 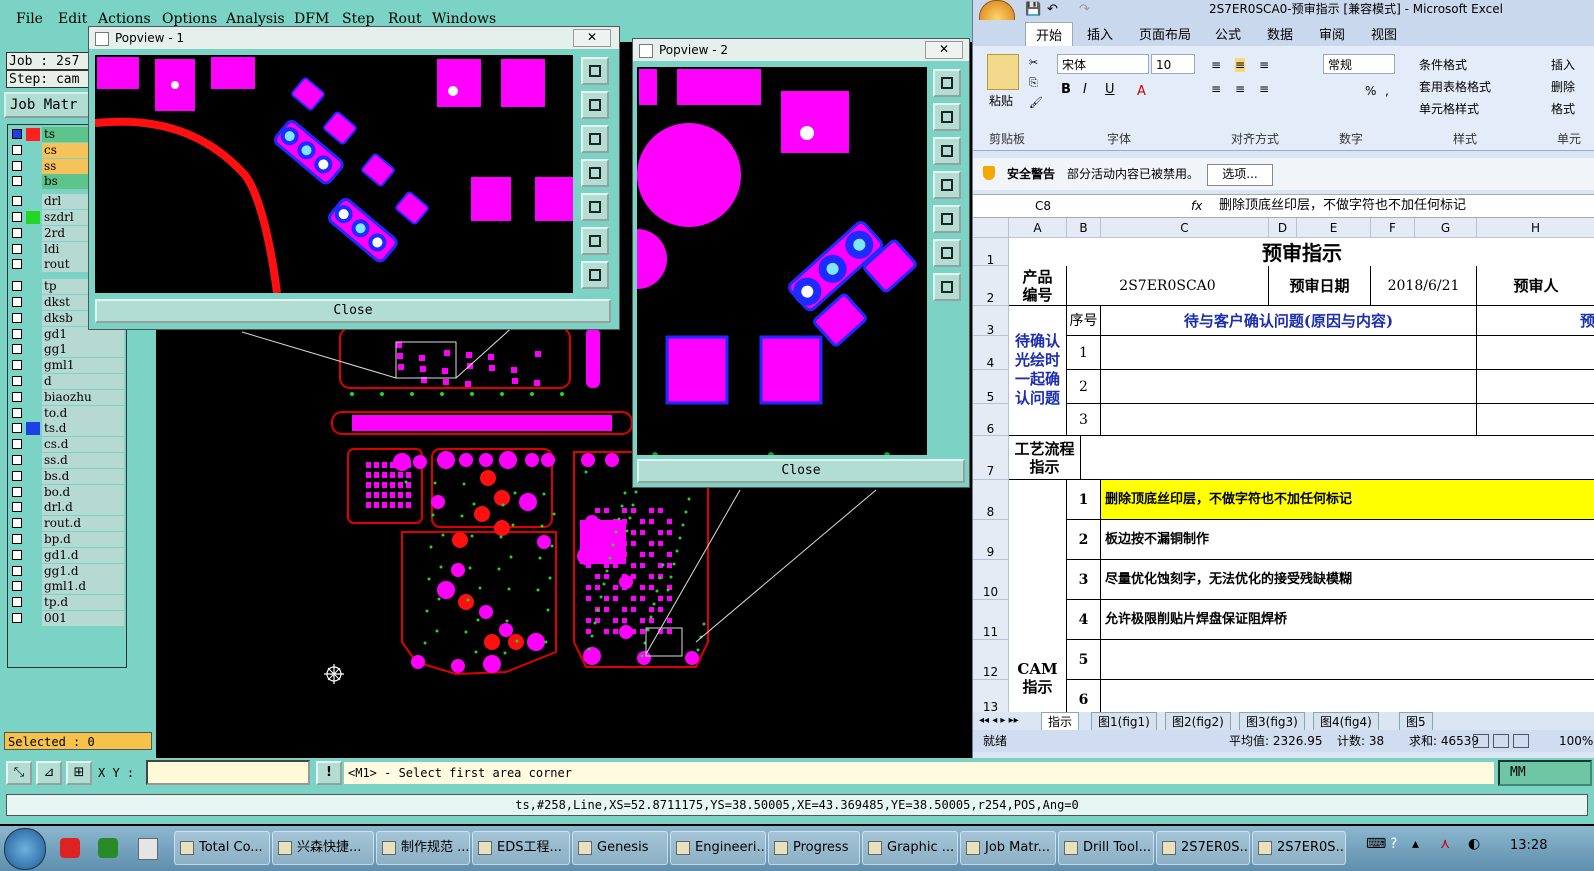 What do you see at coordinates (1449, 108) in the screenshot?
I see `cell-style-button: 单元格样式` at bounding box center [1449, 108].